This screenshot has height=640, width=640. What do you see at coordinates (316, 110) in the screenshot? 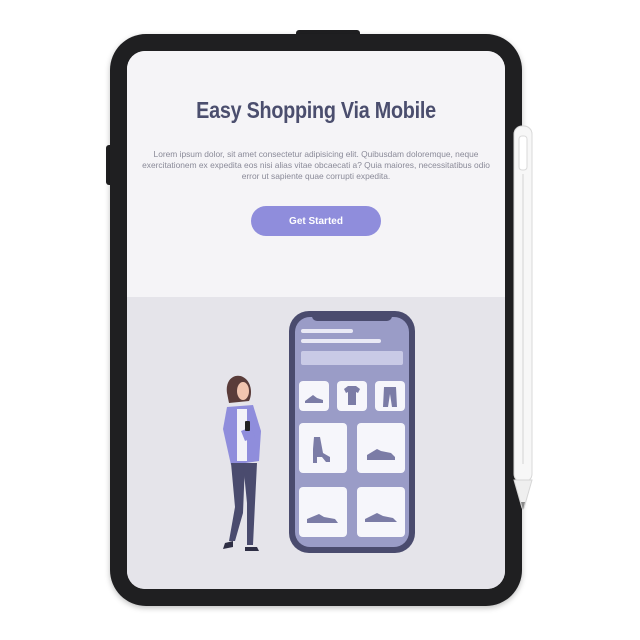
I see `hero-title: Easy Shopping Via Mobile` at bounding box center [316, 110].